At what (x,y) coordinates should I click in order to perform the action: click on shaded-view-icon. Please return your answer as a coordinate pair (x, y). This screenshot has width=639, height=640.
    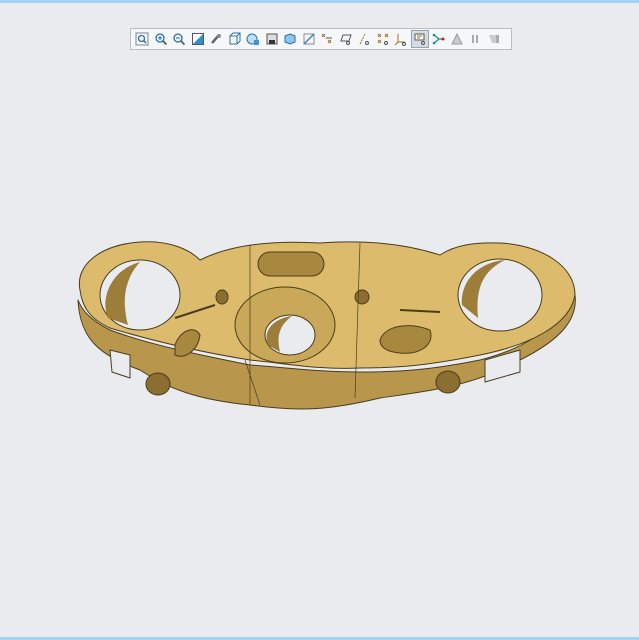
    Looking at the image, I should click on (290, 39).